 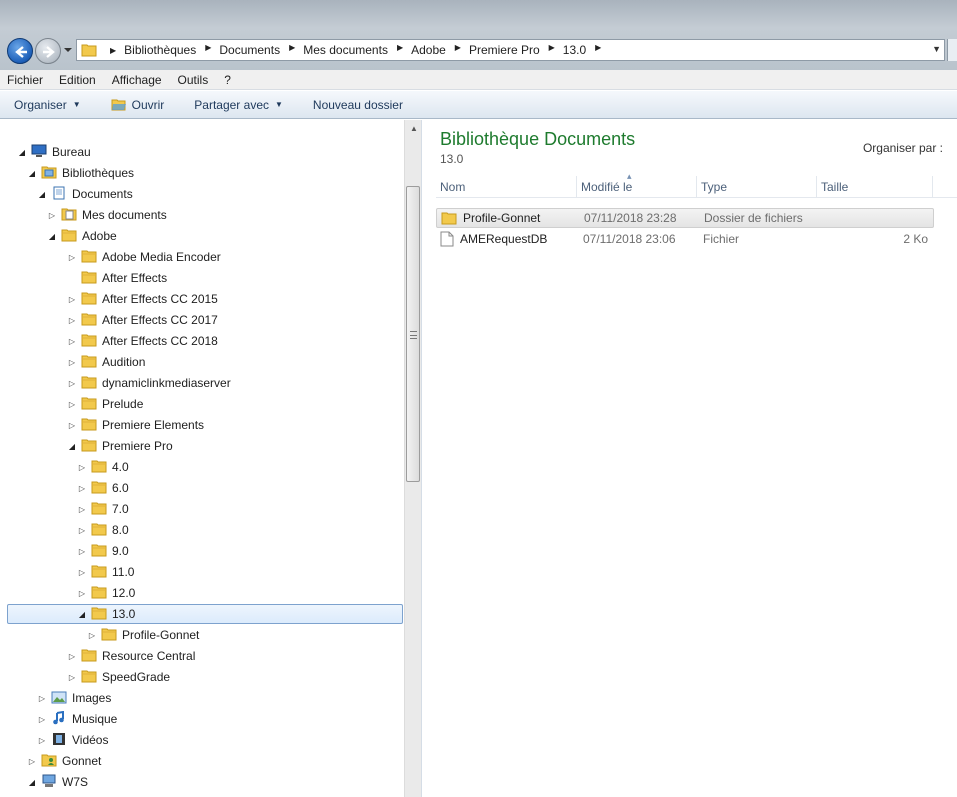 I want to click on menu-help: ?, so click(x=227, y=80).